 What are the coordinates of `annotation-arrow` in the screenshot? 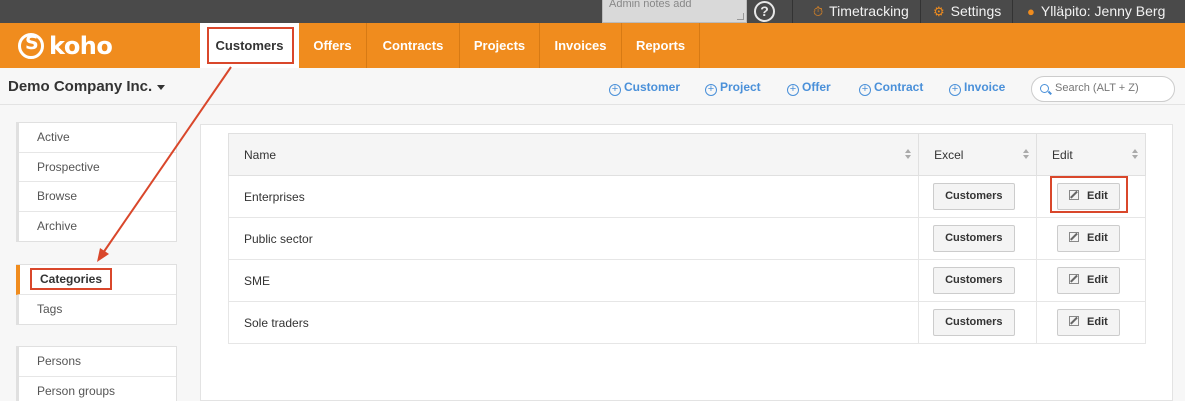 It's located at (164, 164).